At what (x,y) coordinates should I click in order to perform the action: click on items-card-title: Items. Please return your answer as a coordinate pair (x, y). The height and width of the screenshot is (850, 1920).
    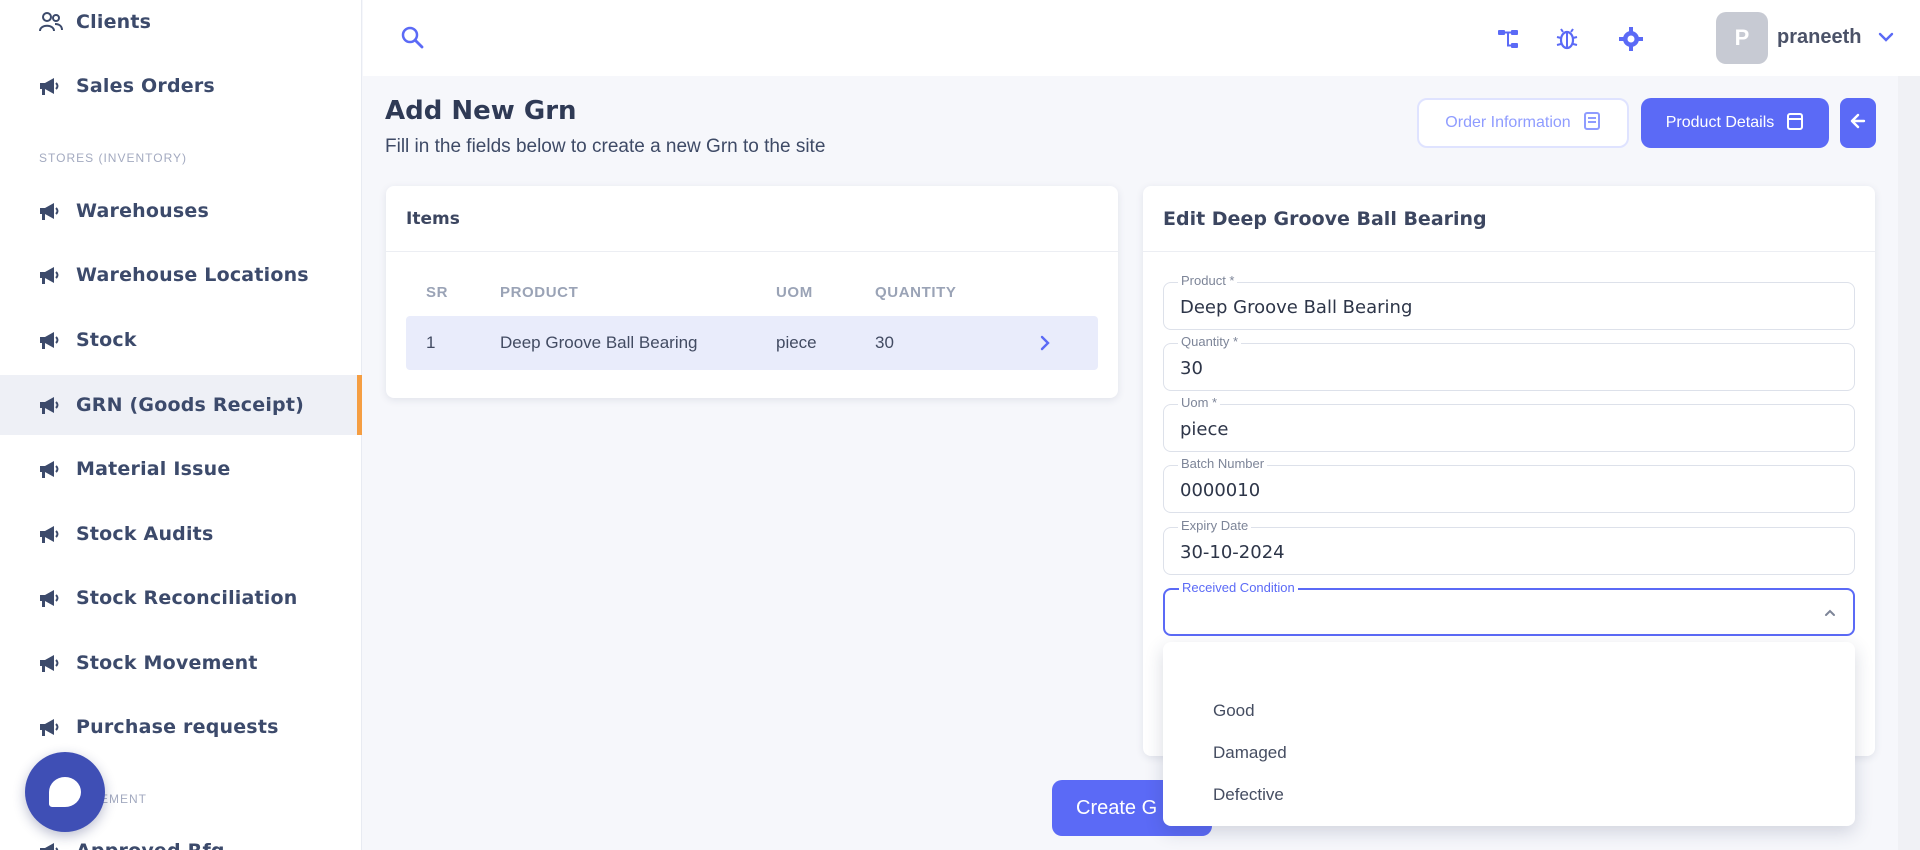
    Looking at the image, I should click on (752, 219).